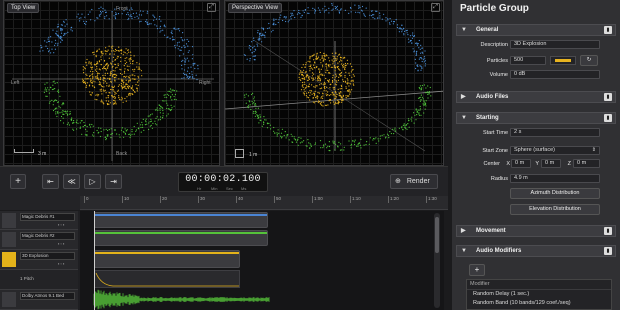  I want to click on front-label: Front, so click(122, 9).